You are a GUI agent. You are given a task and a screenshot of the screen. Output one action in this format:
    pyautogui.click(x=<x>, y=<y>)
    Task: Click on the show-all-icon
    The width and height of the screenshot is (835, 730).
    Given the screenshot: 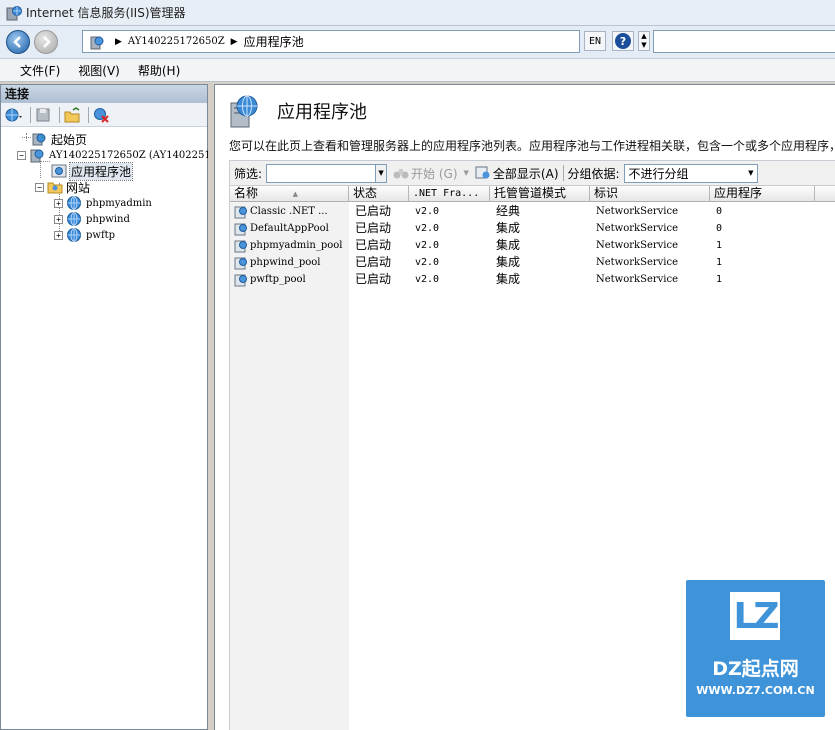 What is the action you would take?
    pyautogui.click(x=482, y=172)
    